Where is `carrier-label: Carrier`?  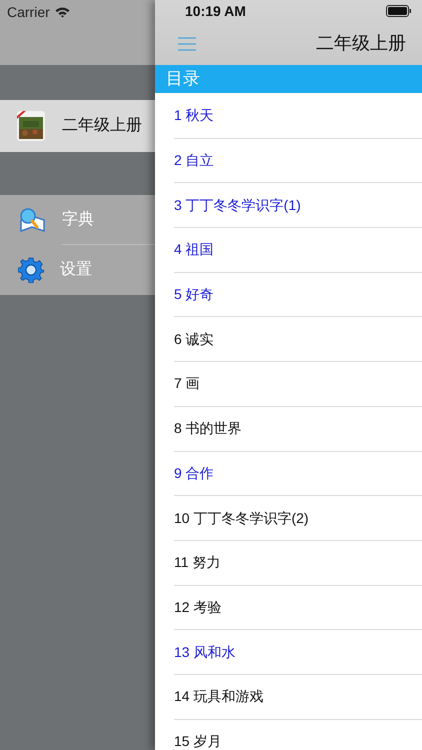
carrier-label: Carrier is located at coordinates (28, 12).